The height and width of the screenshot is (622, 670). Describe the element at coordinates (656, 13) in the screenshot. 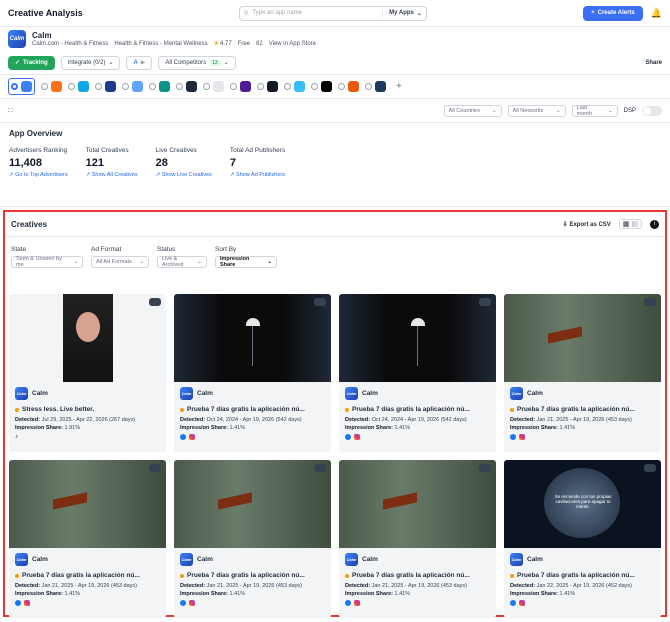

I see `bell-icon: 🔔` at that location.